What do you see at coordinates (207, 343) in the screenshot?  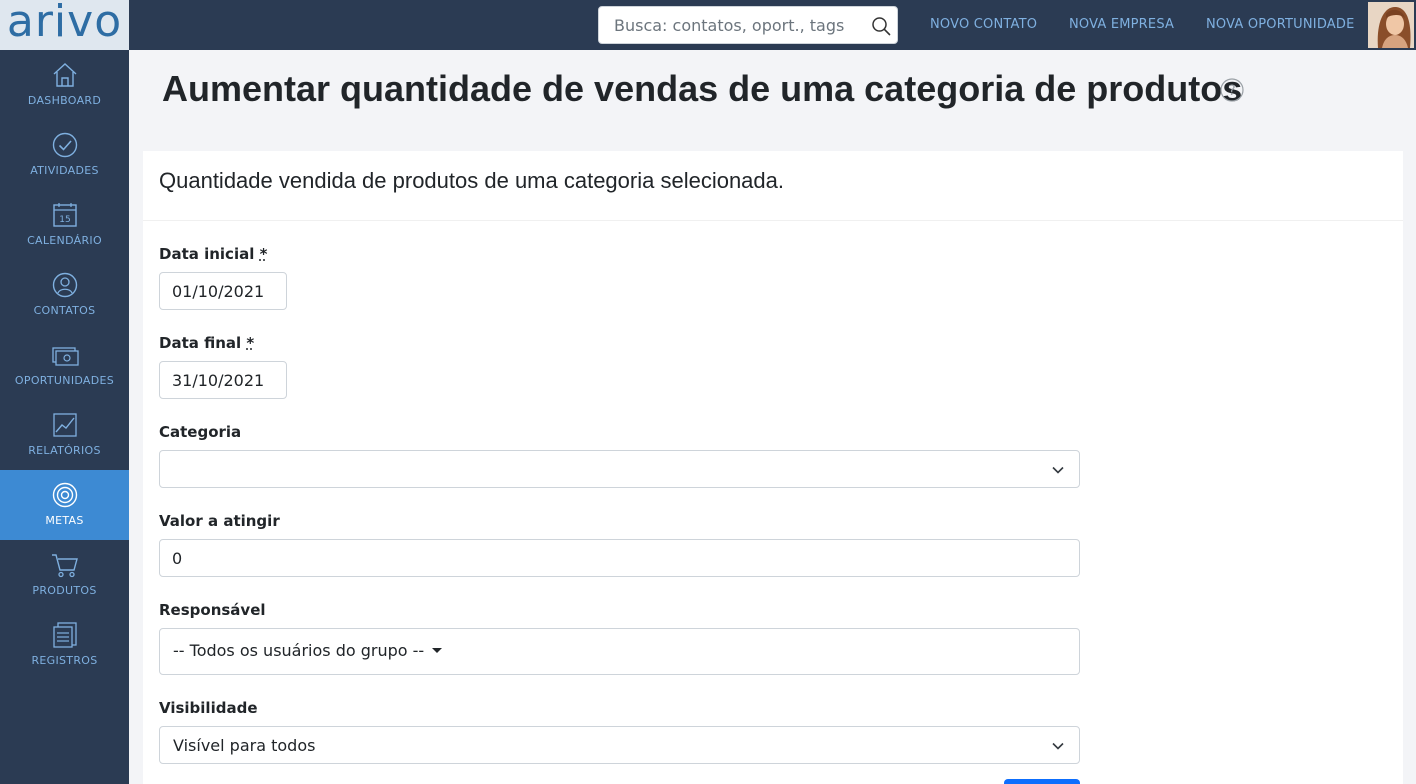 I see `end-date-label: Data final *` at bounding box center [207, 343].